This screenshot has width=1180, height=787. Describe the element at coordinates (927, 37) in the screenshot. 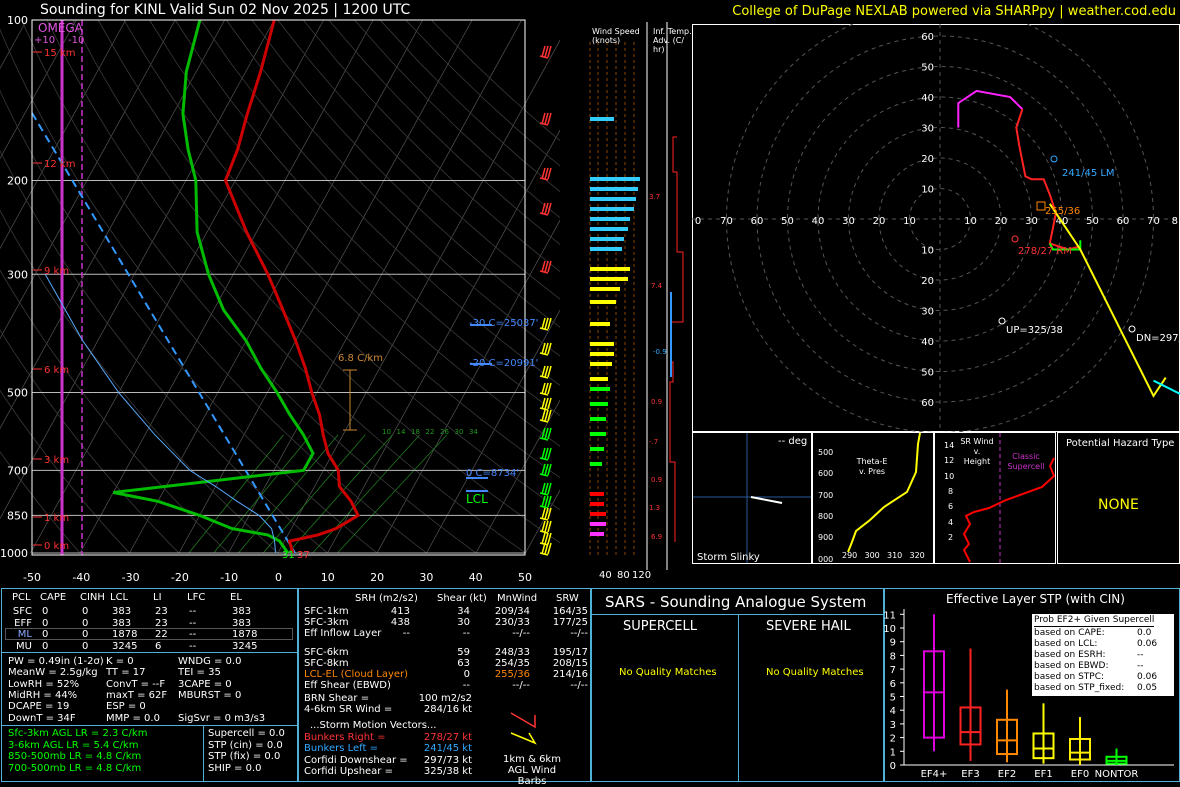

I see `hodo-ring-label: 60` at that location.